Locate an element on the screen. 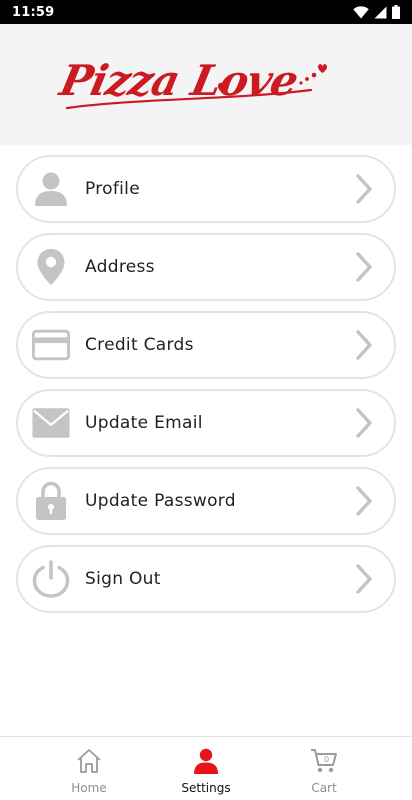 This screenshot has height=800, width=412. menu-item-address: Address is located at coordinates (206, 267).